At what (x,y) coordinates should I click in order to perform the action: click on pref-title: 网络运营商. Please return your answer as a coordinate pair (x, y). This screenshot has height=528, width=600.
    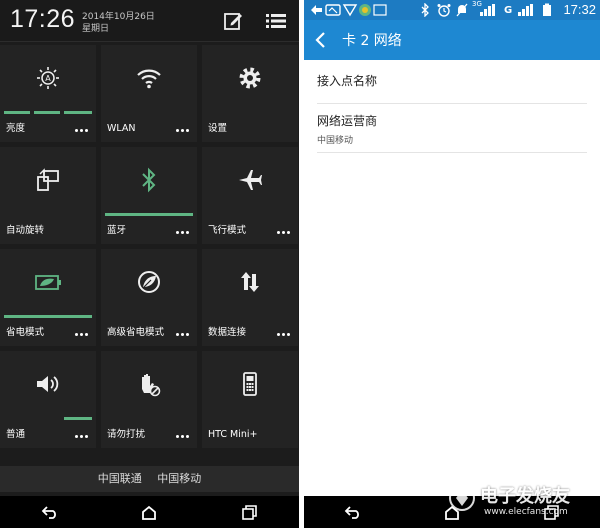
    Looking at the image, I should click on (347, 121).